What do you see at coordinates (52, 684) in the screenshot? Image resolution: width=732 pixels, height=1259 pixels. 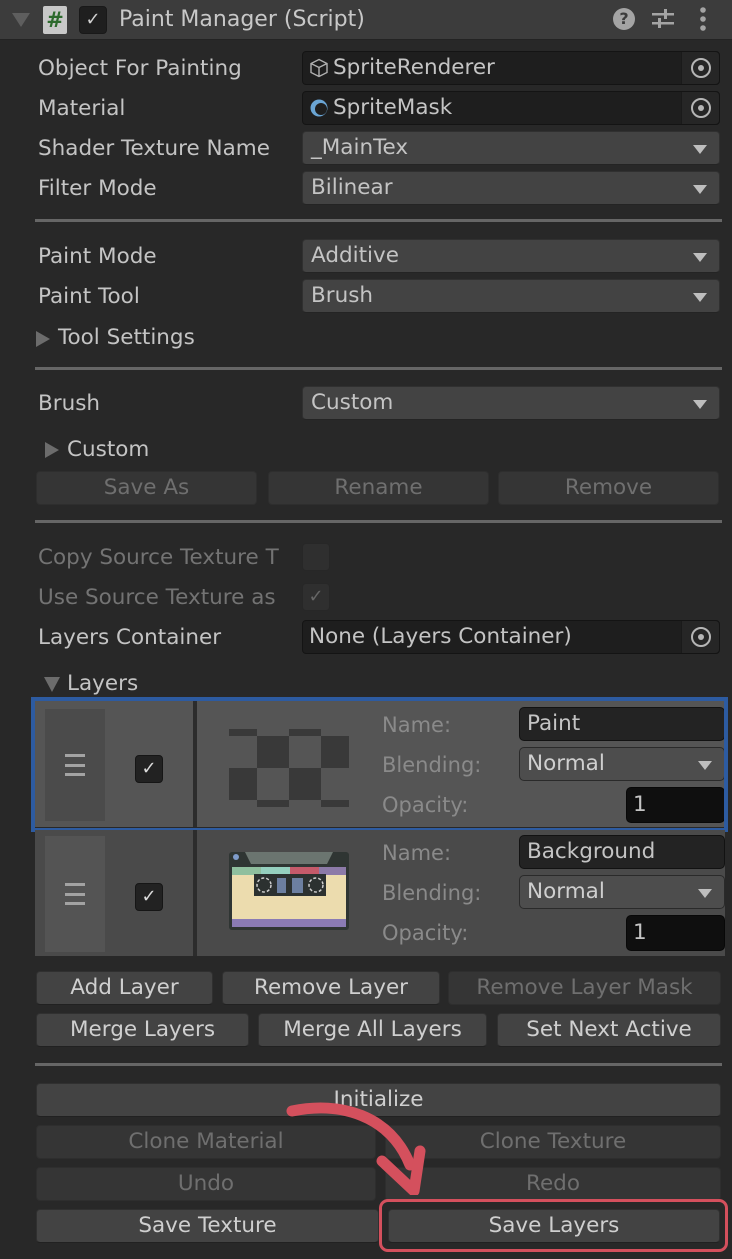 I see `foldout-expanded-icon` at bounding box center [52, 684].